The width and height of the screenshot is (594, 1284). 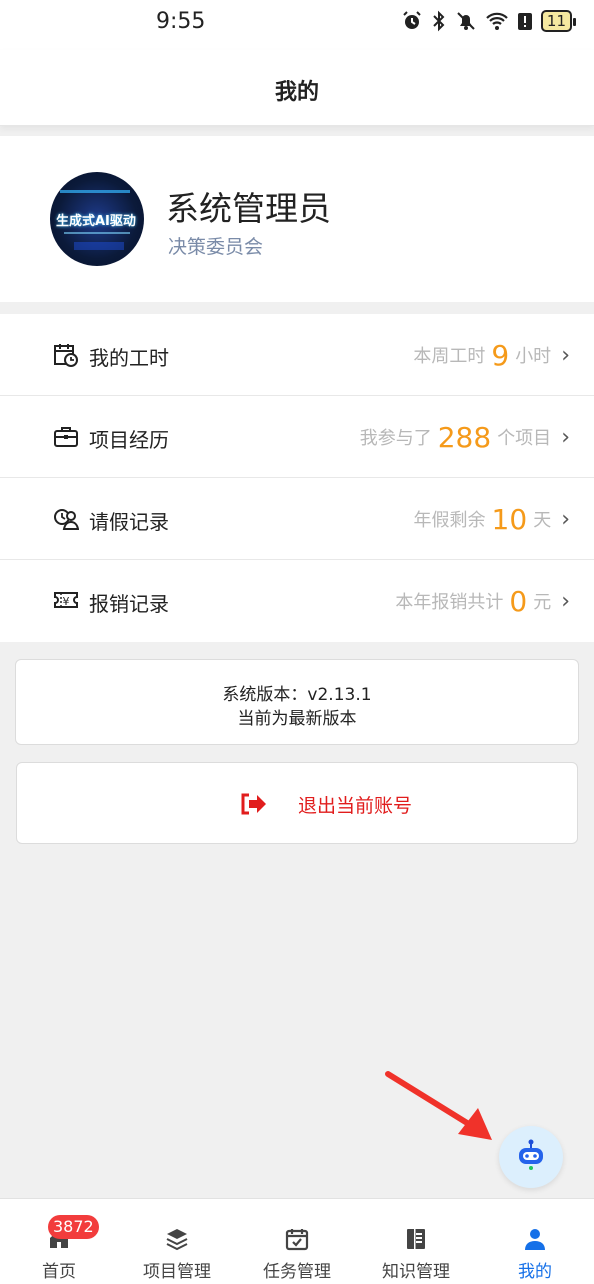 What do you see at coordinates (535, 1272) in the screenshot?
I see `tab-label: 我的` at bounding box center [535, 1272].